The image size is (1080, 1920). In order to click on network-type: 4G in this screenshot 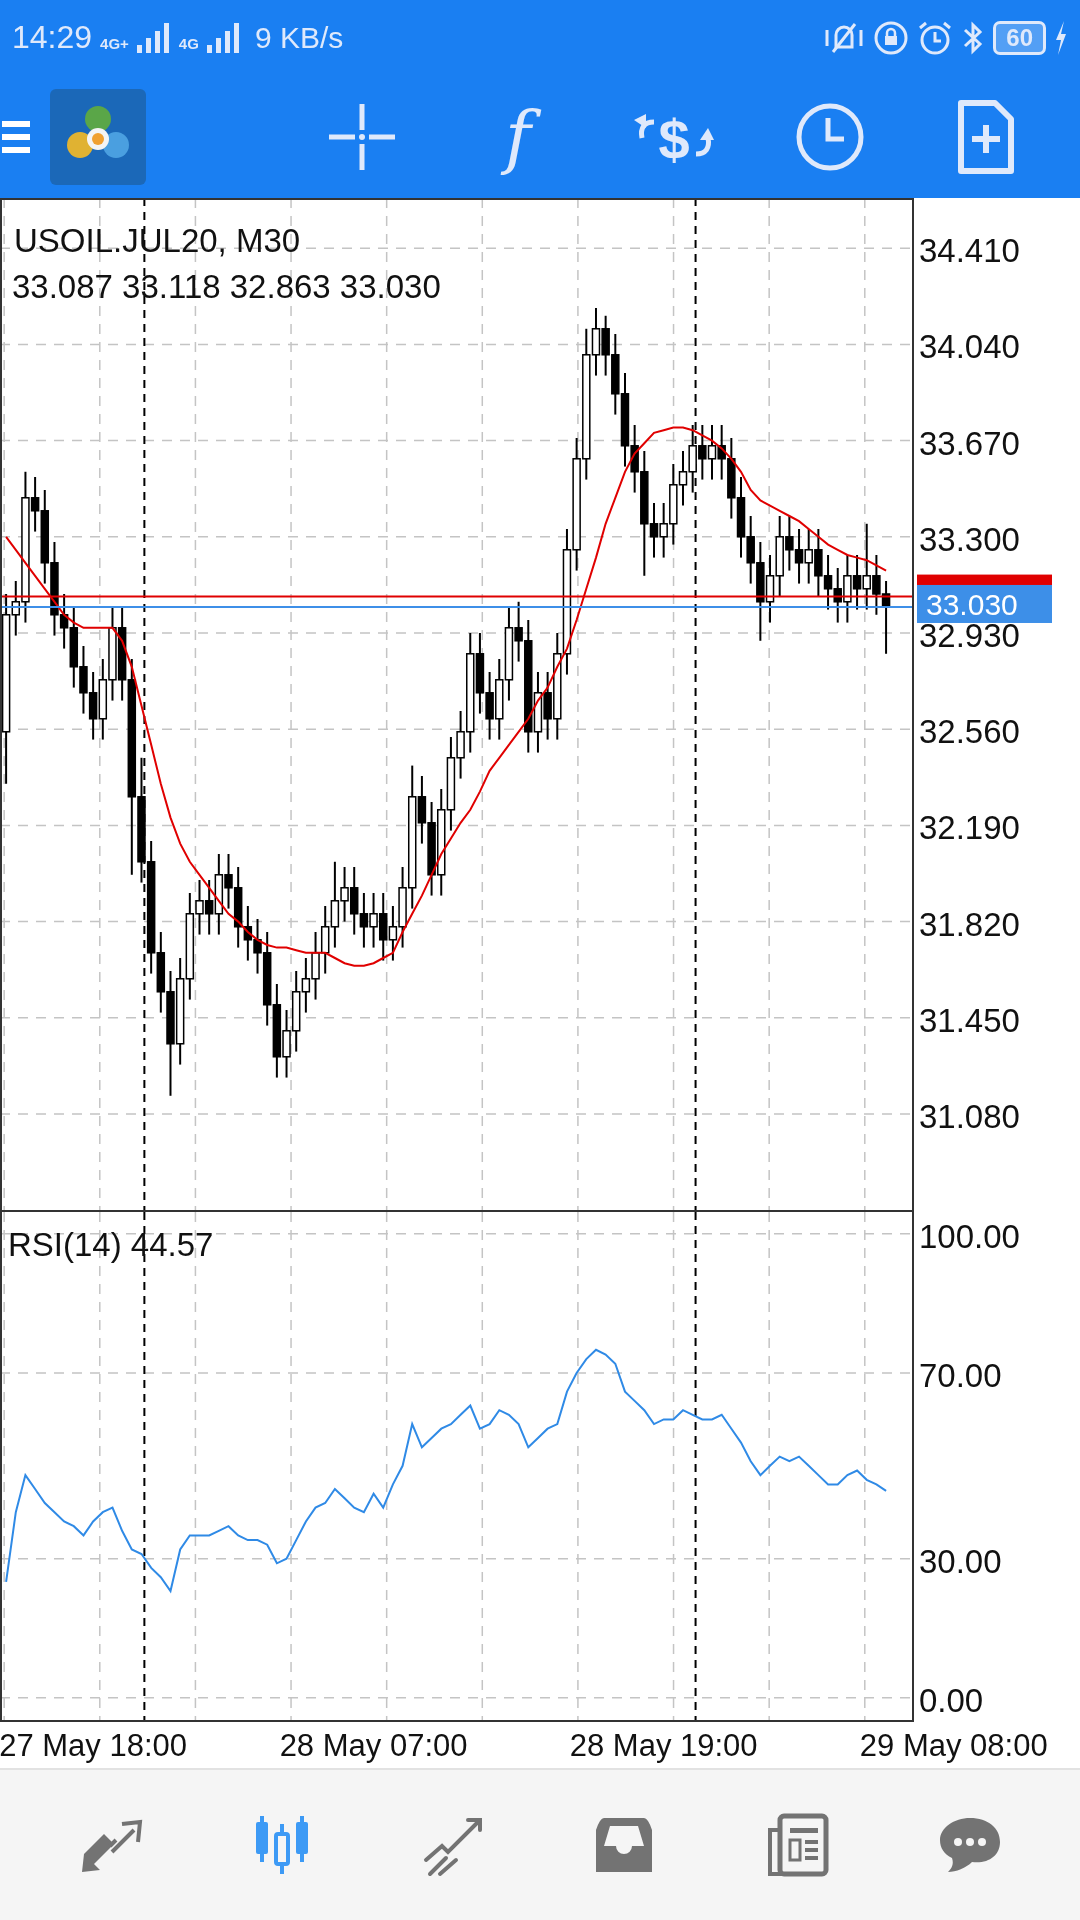, I will do `click(188, 43)`.